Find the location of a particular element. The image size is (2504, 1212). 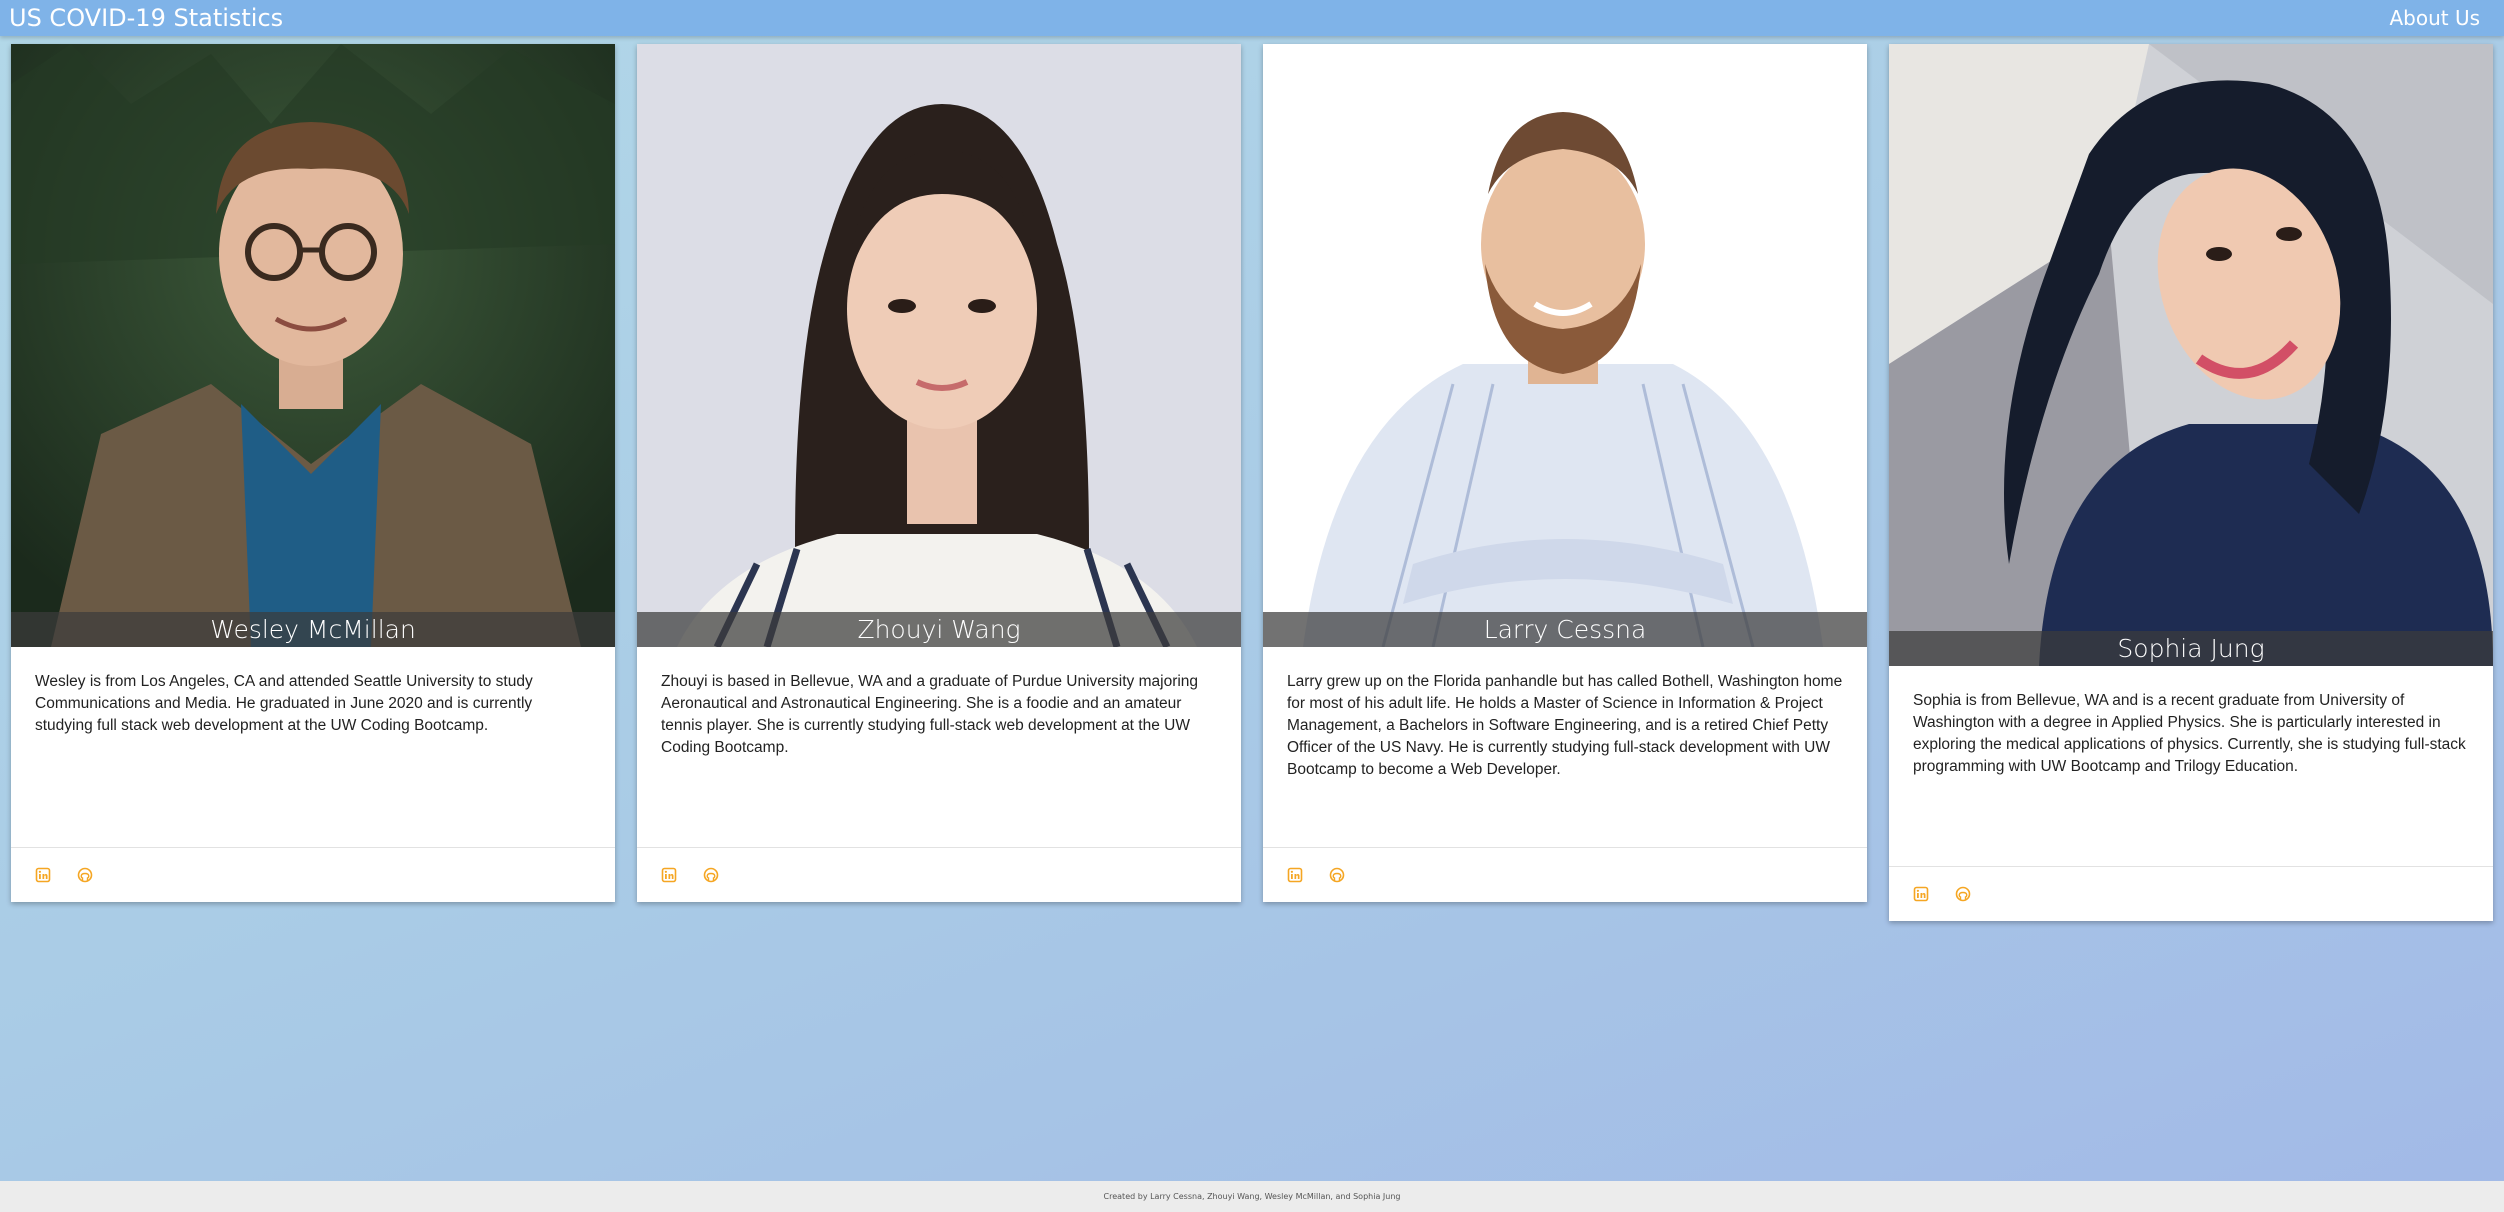

navbar: US COVID-19 Statistics About Us is located at coordinates (1252, 18).